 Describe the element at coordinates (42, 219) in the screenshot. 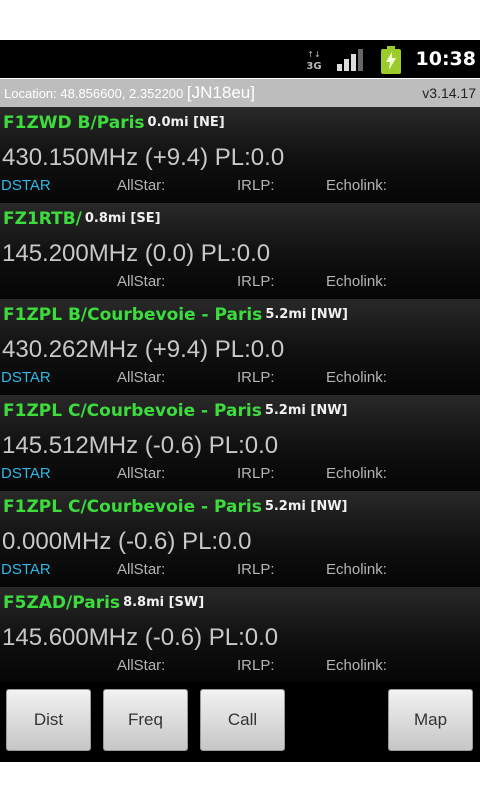

I see `repeater-callsign: FZ1RTB/` at that location.